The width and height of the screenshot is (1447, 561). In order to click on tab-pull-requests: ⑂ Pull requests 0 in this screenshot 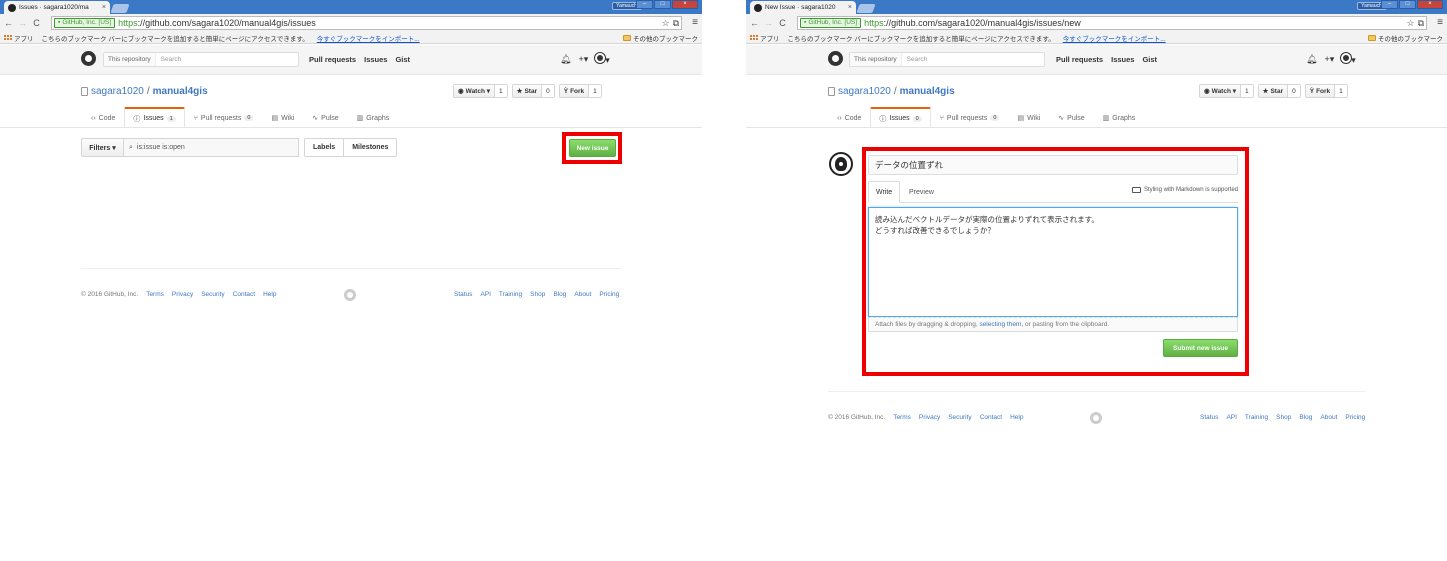, I will do `click(224, 117)`.